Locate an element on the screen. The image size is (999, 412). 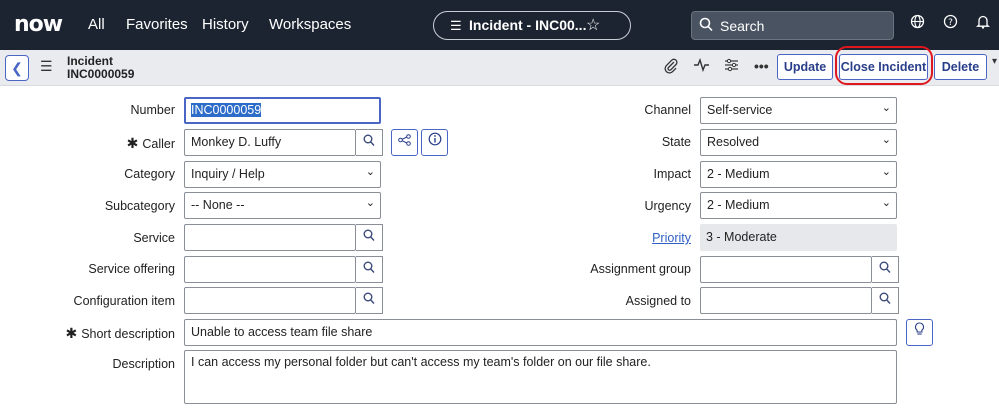
state-select: Resolved ⌄ is located at coordinates (798, 142).